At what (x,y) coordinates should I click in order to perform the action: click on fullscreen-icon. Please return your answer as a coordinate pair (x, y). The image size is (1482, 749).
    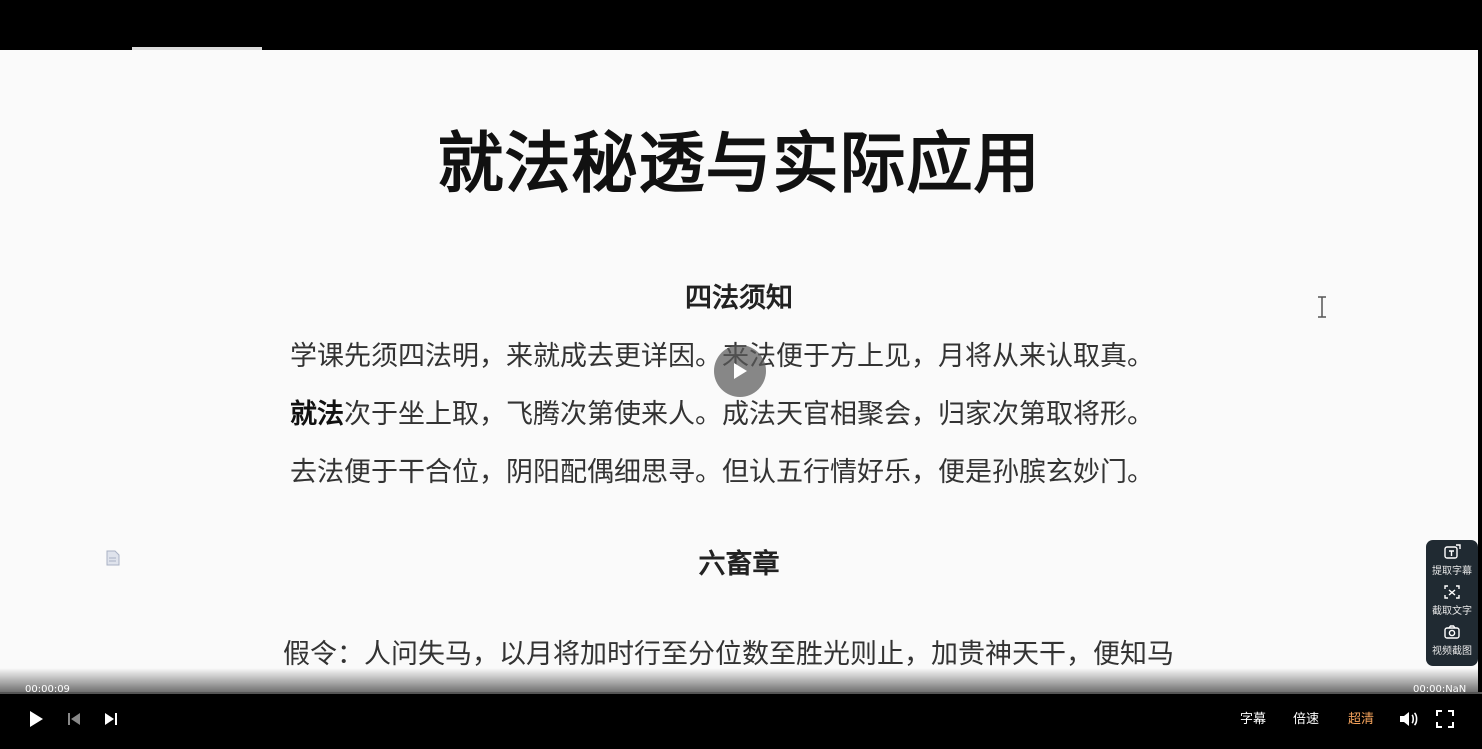
    Looking at the image, I should click on (1445, 719).